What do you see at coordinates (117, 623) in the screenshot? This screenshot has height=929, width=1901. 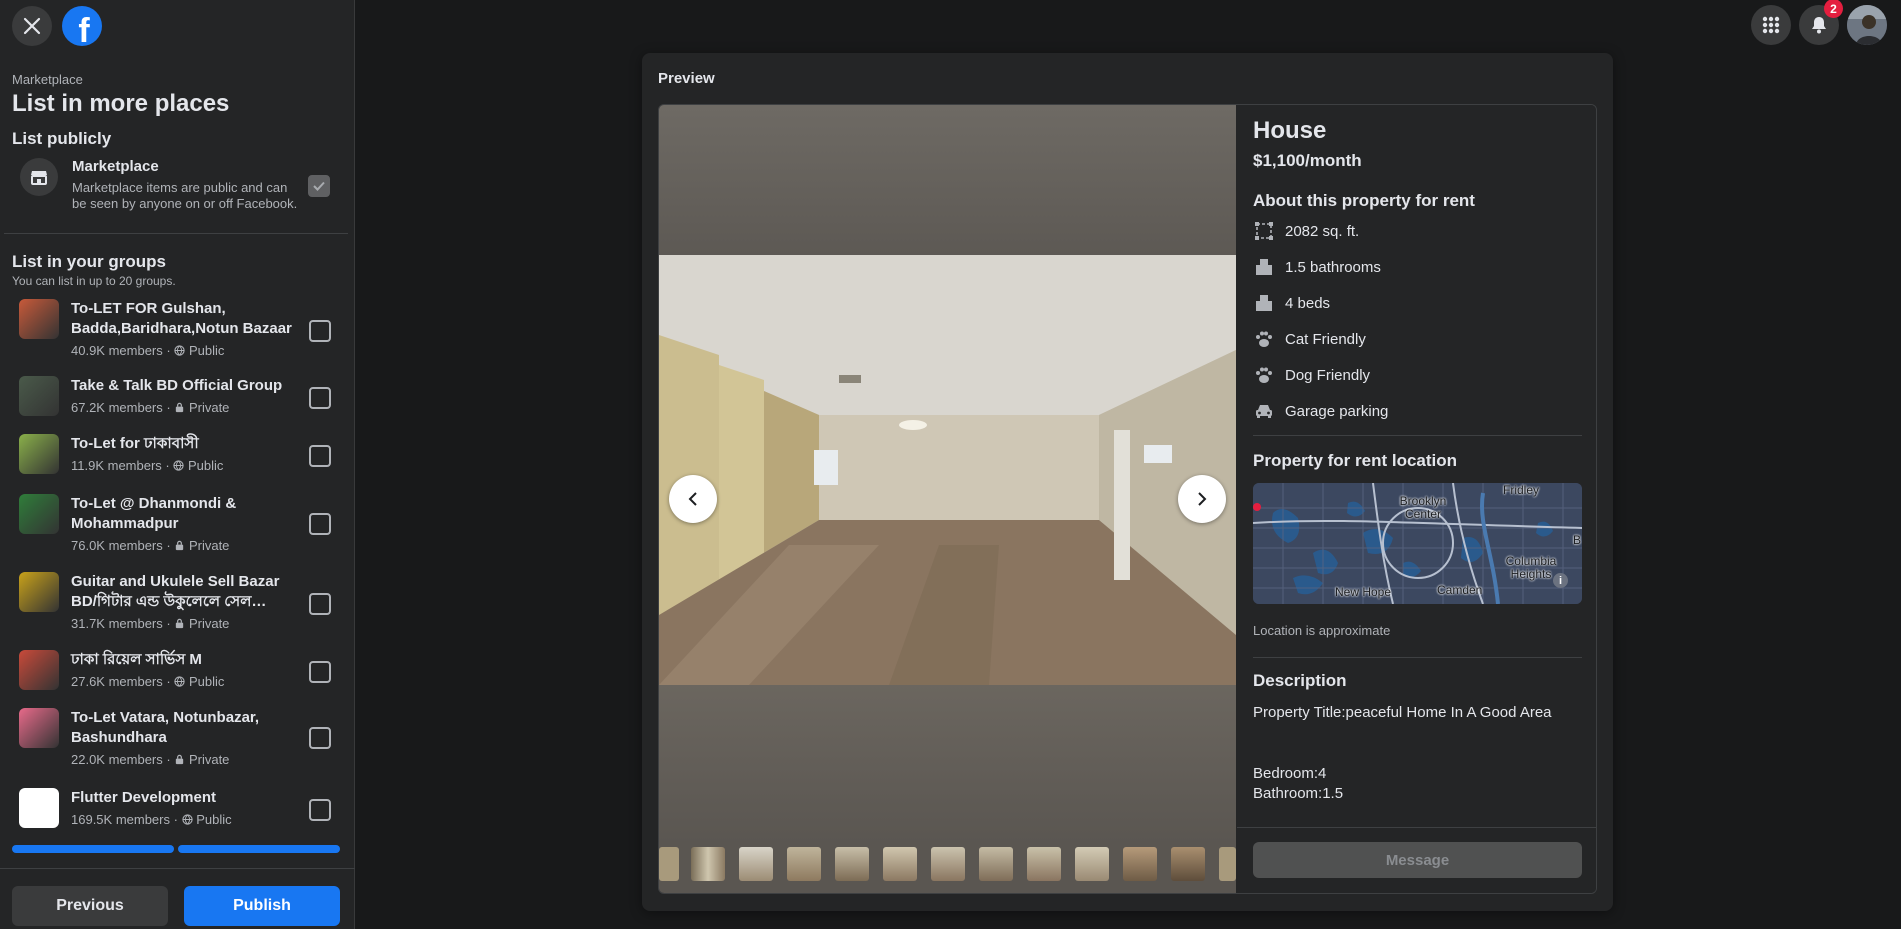 I see `group-members: 31.7K members` at bounding box center [117, 623].